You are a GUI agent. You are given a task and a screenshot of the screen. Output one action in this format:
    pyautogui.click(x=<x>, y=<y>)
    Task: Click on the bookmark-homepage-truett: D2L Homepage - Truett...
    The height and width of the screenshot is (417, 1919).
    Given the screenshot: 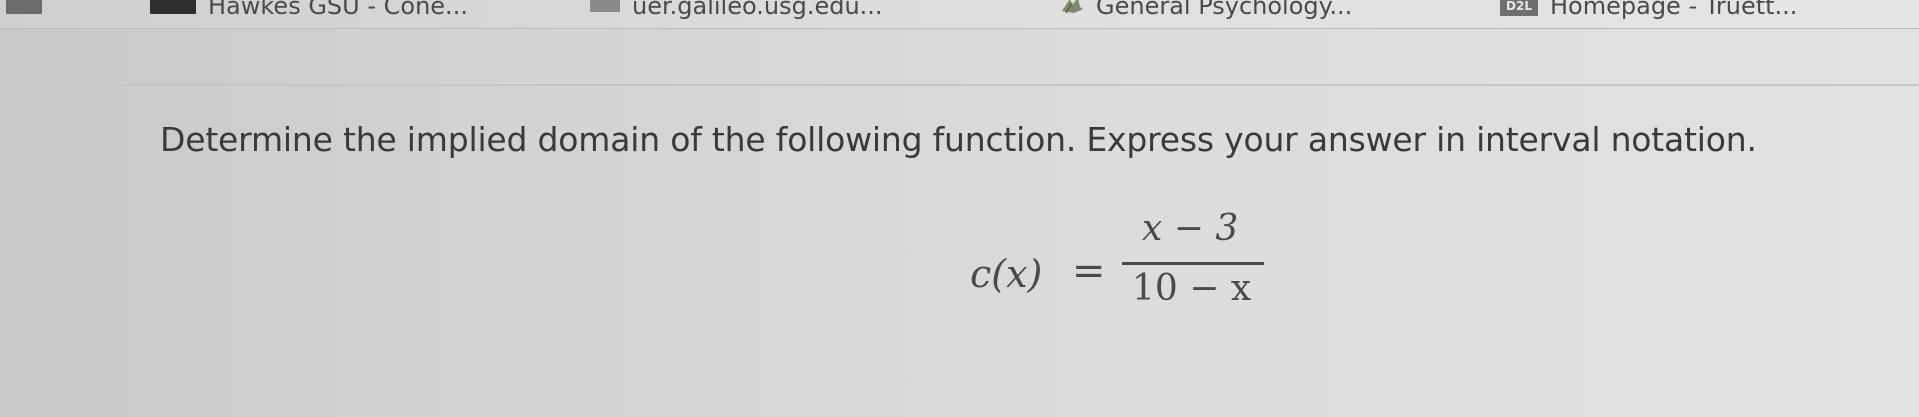 What is the action you would take?
    pyautogui.click(x=1648, y=10)
    